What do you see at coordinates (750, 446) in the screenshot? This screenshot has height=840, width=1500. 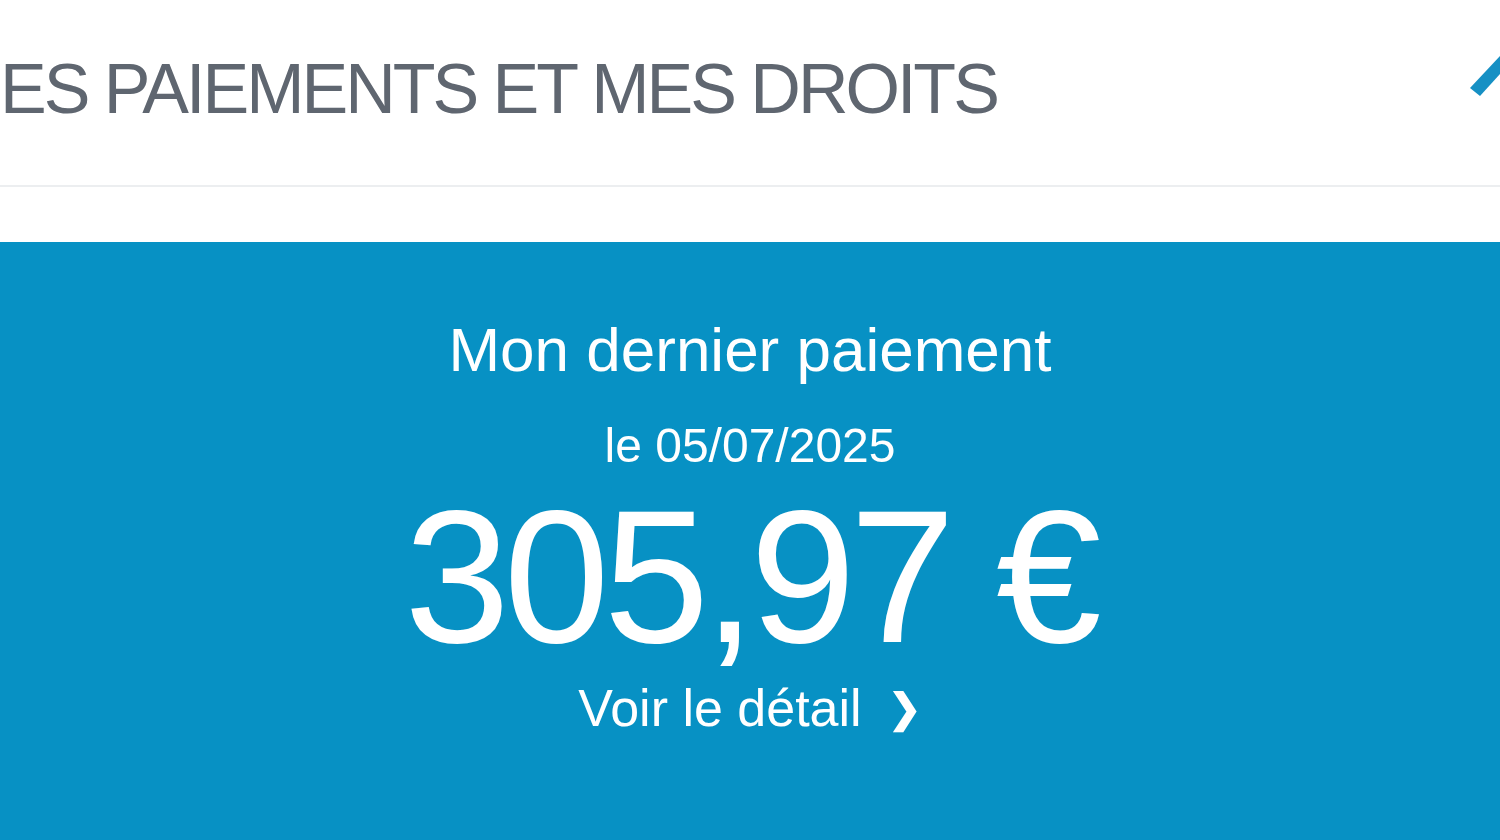 I see `payment-date: le 05/07/2025` at bounding box center [750, 446].